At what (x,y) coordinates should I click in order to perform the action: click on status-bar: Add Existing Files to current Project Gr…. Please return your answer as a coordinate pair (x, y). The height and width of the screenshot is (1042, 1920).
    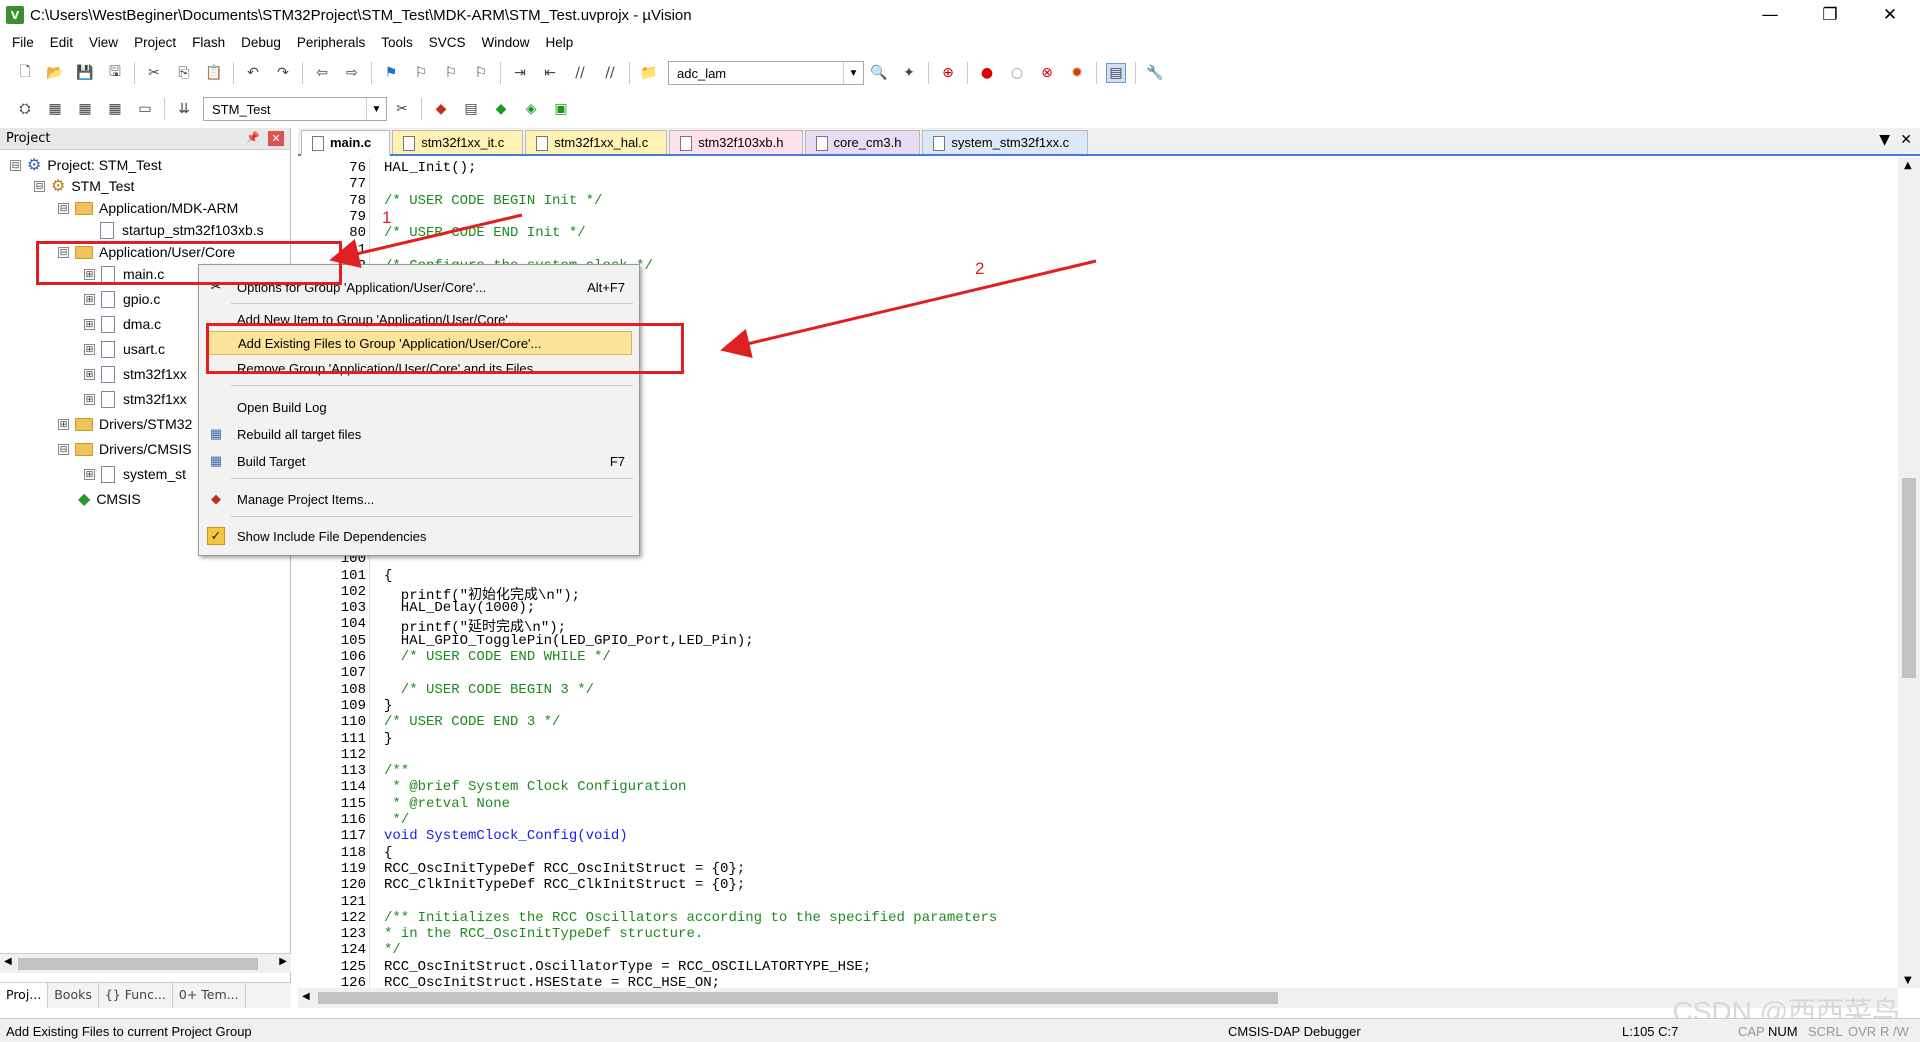
    Looking at the image, I should click on (960, 1030).